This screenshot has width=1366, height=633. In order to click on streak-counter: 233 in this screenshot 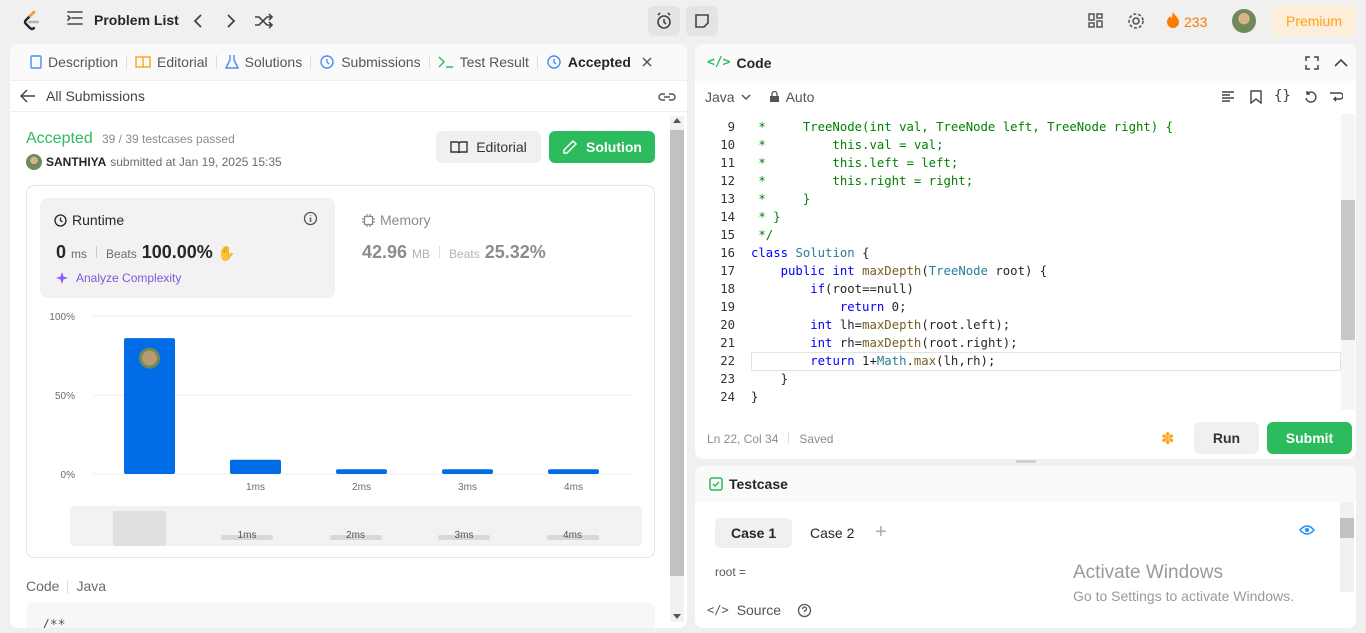, I will do `click(1186, 21)`.